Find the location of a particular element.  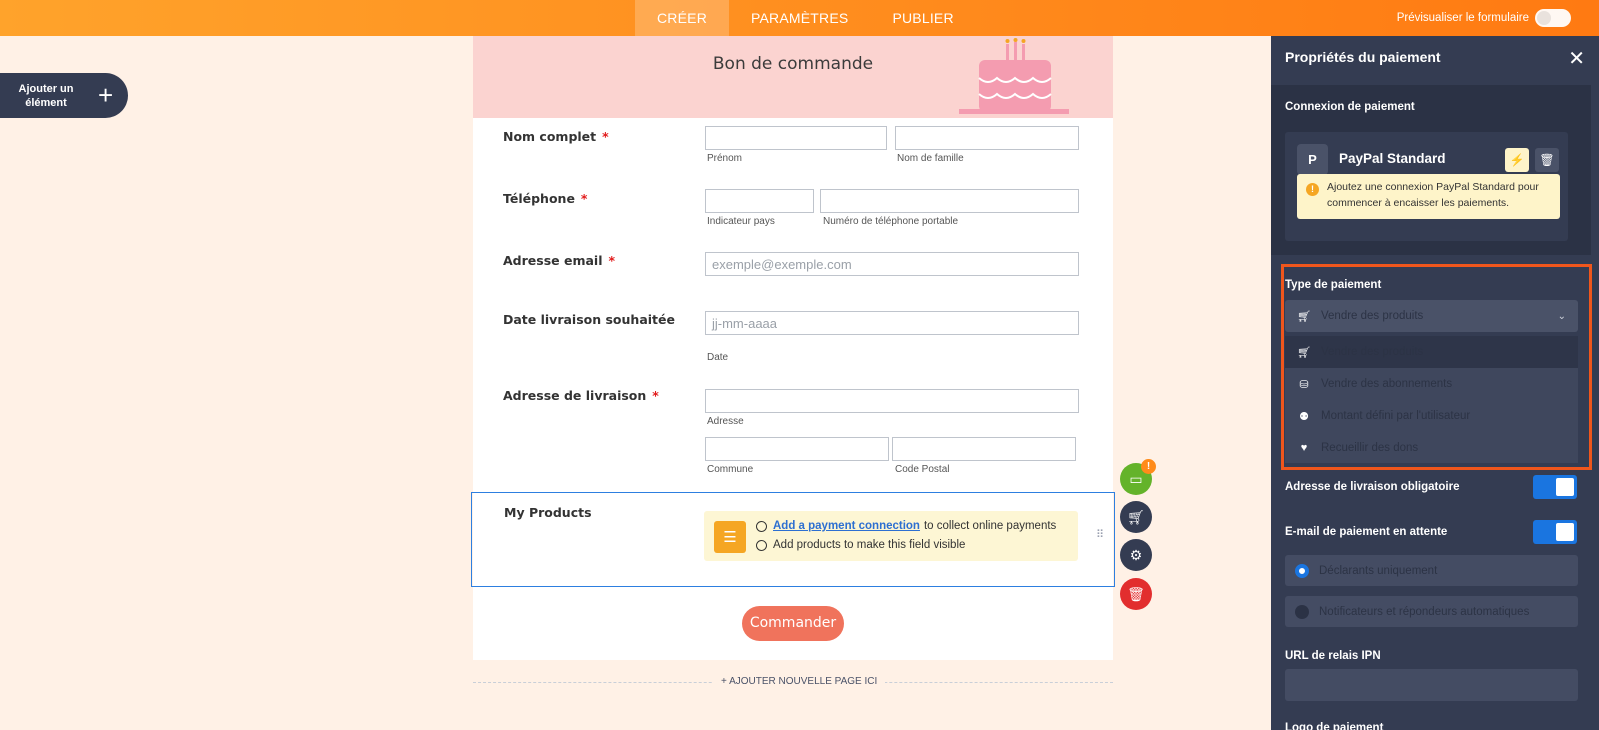

pending-email-label: E-mail de paiement en attente is located at coordinates (1366, 532).